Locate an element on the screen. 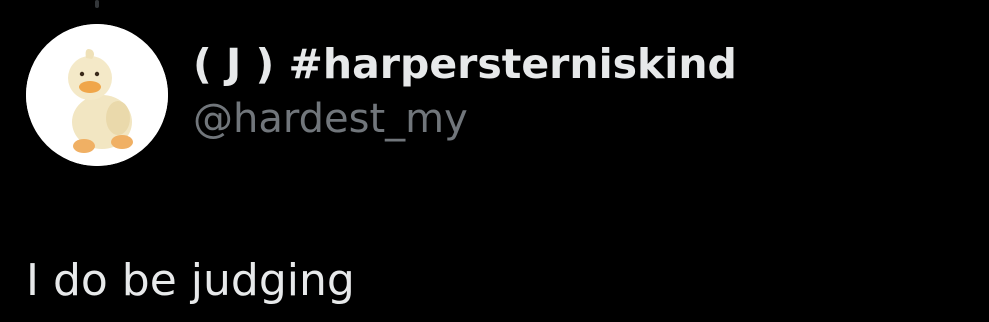 The height and width of the screenshot is (322, 989). avatar is located at coordinates (97, 95).